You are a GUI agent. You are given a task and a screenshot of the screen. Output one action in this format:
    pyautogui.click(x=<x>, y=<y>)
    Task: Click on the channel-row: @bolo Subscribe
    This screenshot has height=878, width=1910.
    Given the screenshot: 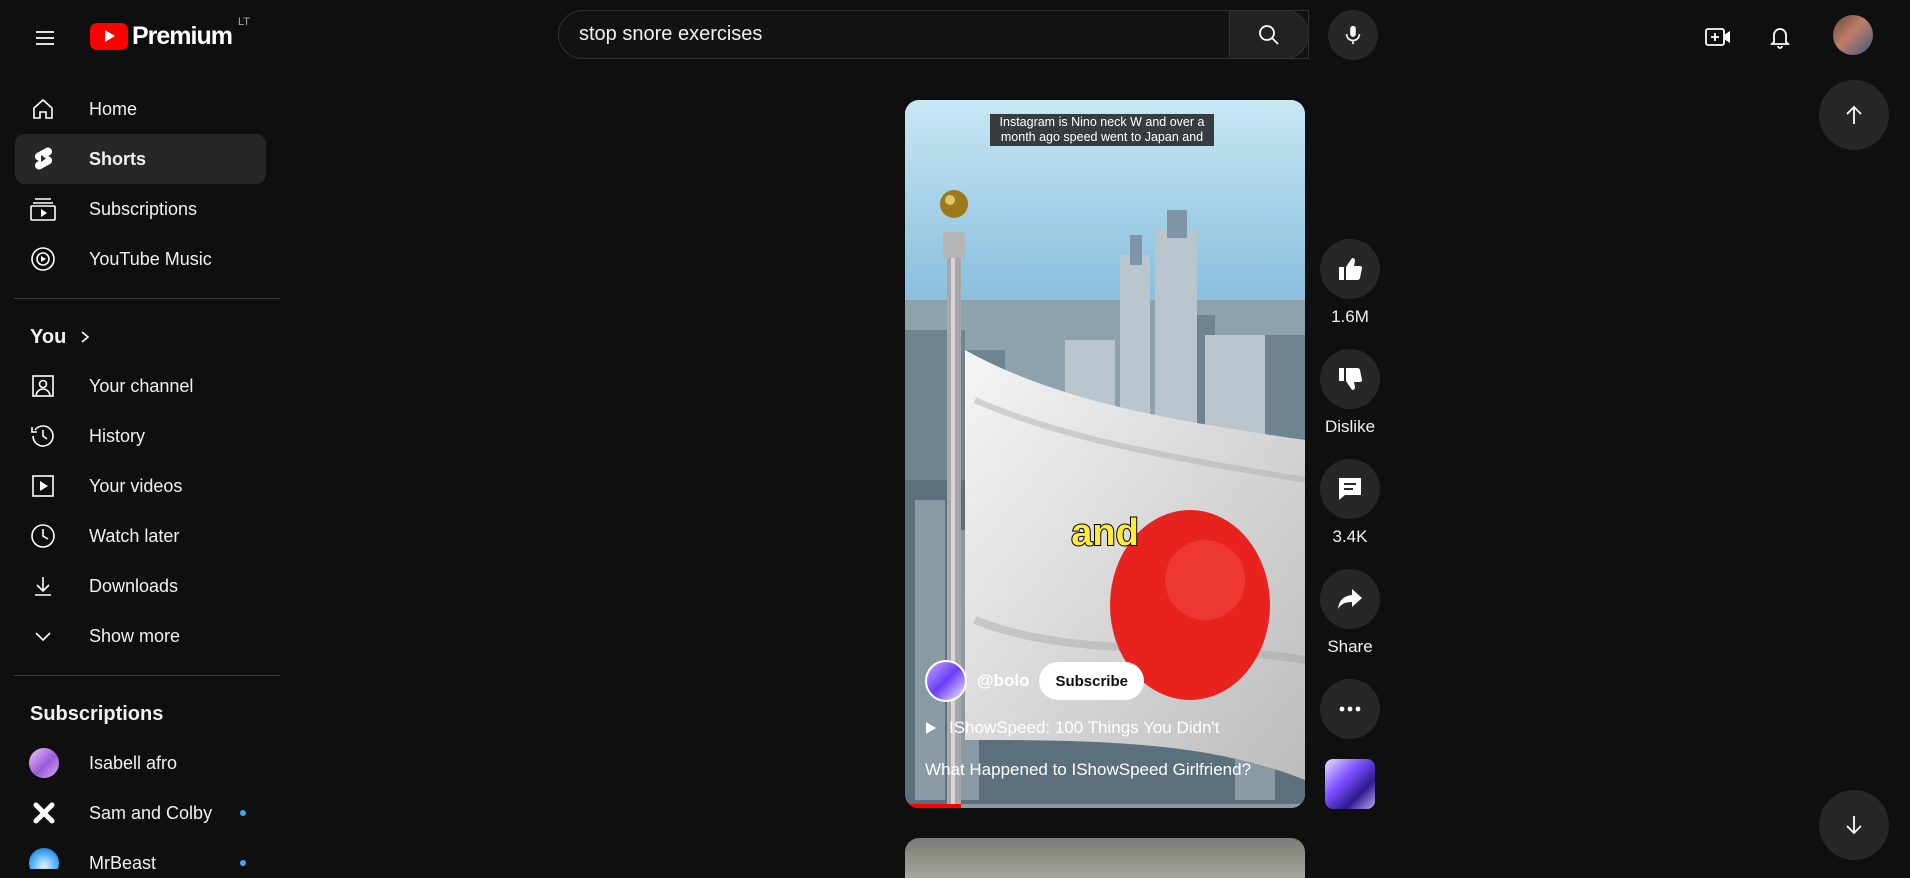 What is the action you would take?
    pyautogui.click(x=1034, y=681)
    